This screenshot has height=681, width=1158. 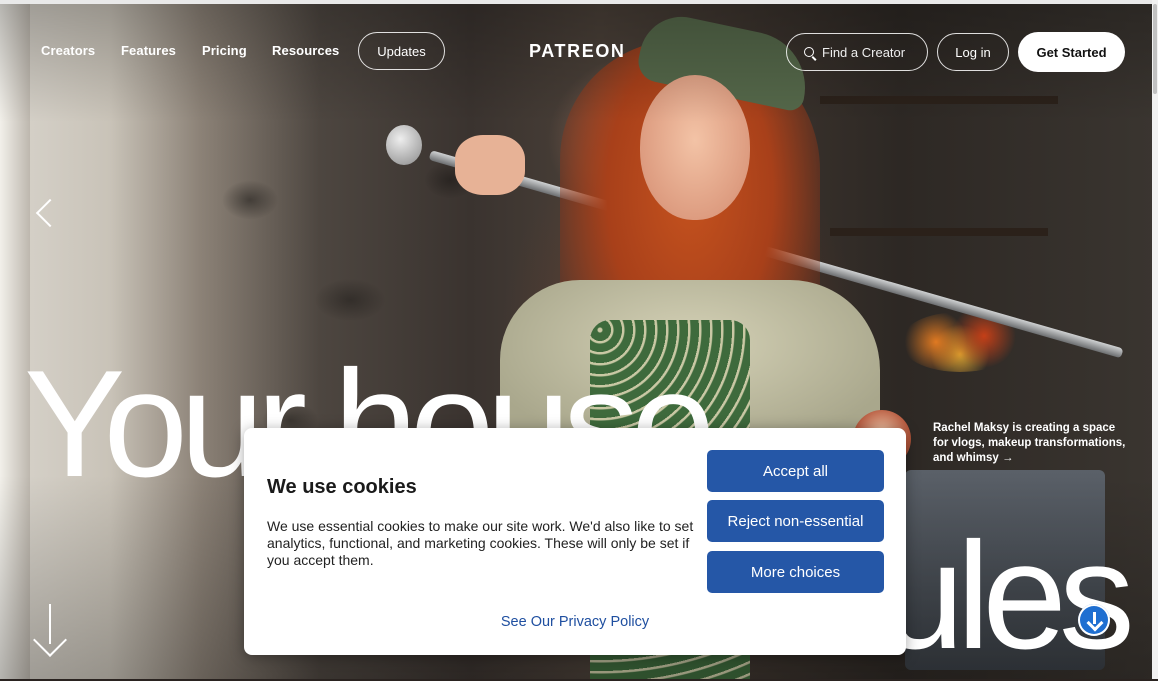 What do you see at coordinates (1007, 596) in the screenshot?
I see `hero-headline-continued: ules` at bounding box center [1007, 596].